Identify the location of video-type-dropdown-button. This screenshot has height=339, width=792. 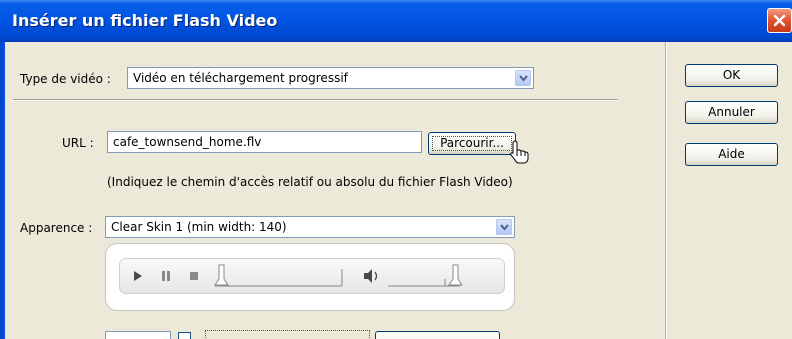
(523, 78).